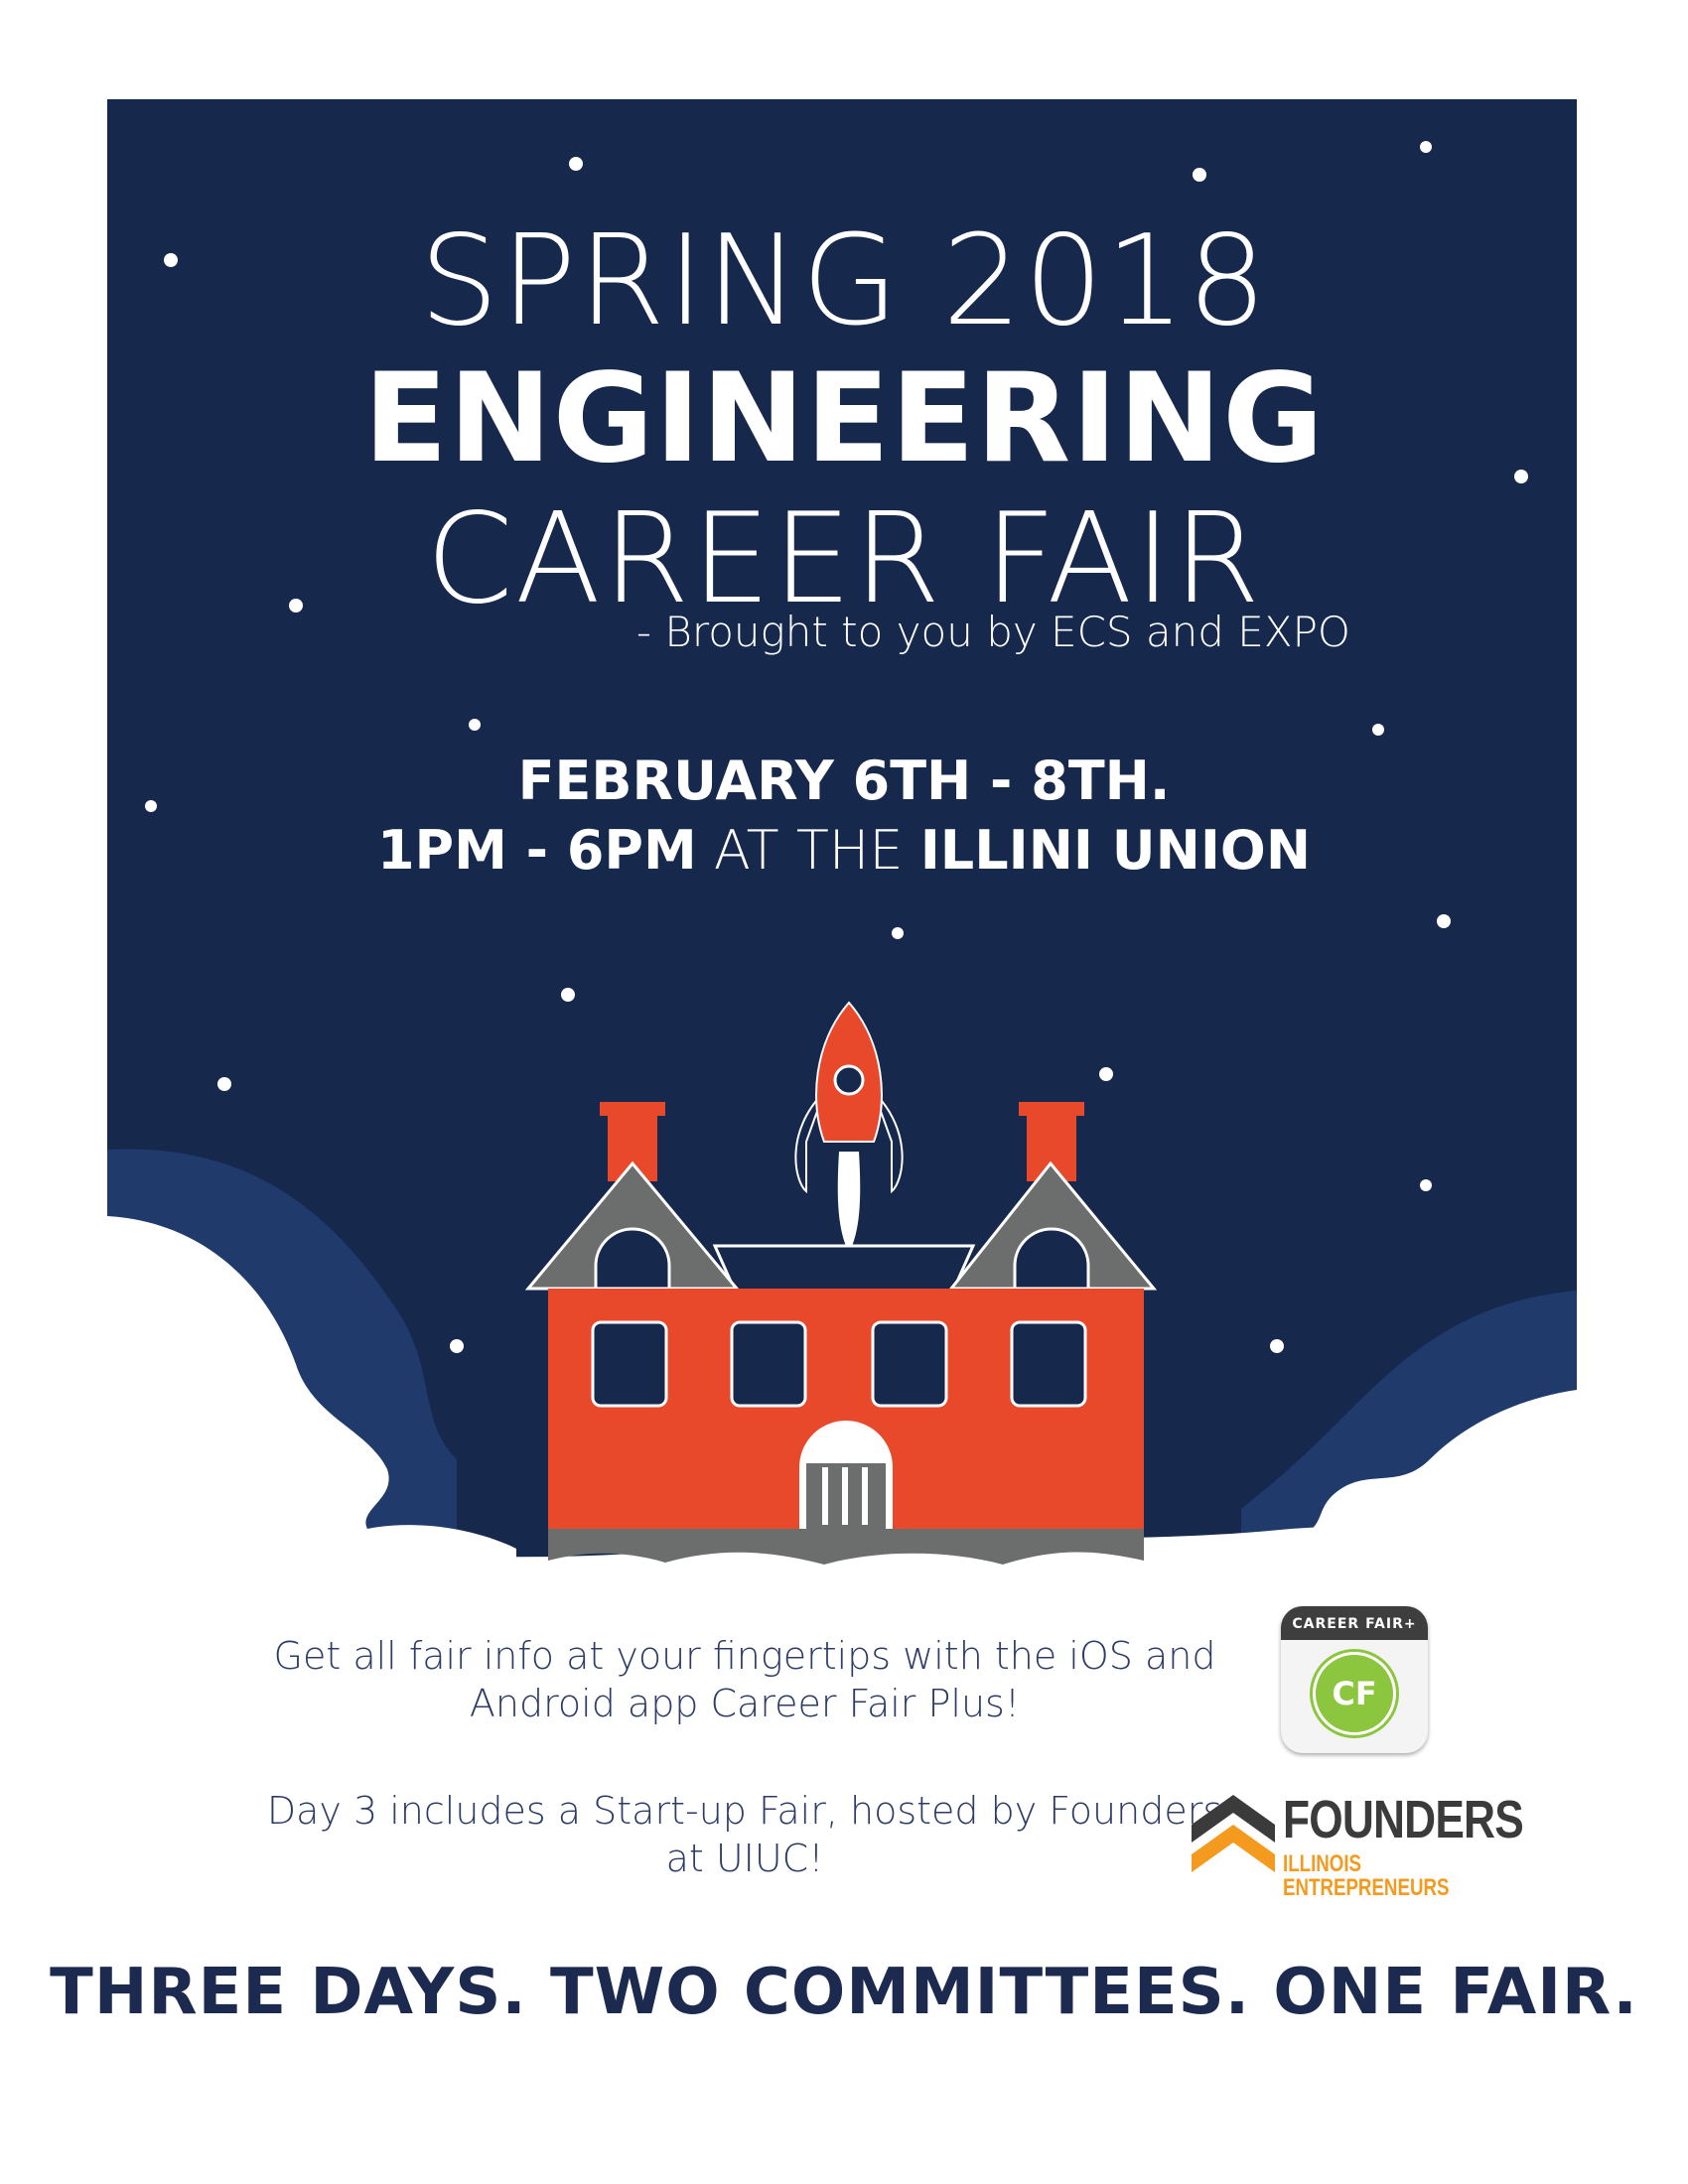 This screenshot has height=2184, width=1688. Describe the element at coordinates (1233, 1833) in the screenshot. I see `chevron-up-icon` at that location.